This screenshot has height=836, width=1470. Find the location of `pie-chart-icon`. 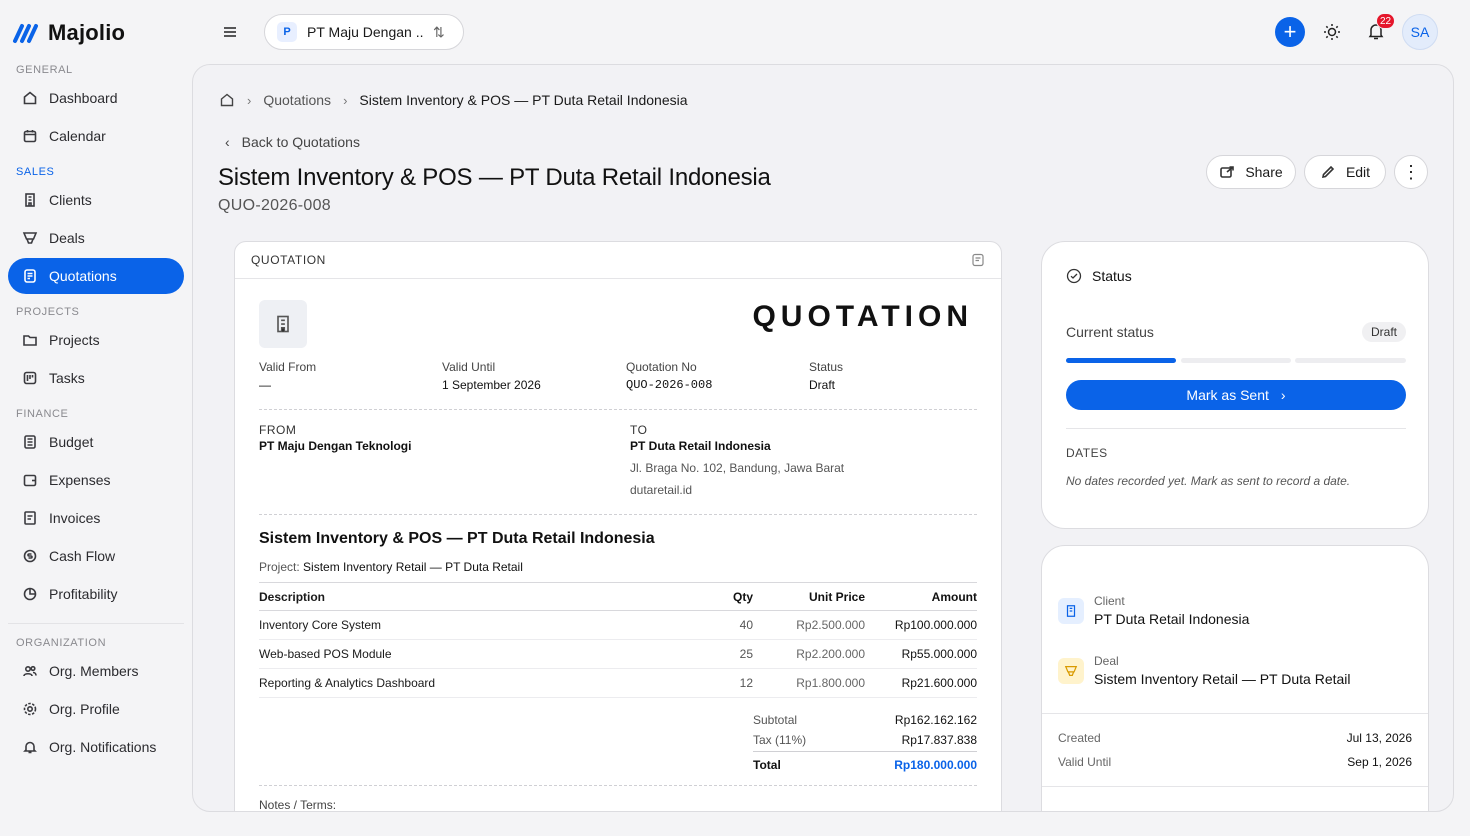

pie-chart-icon is located at coordinates (30, 594).